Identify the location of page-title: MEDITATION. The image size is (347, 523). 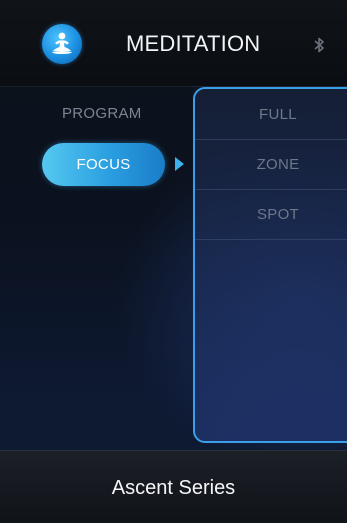
(193, 43).